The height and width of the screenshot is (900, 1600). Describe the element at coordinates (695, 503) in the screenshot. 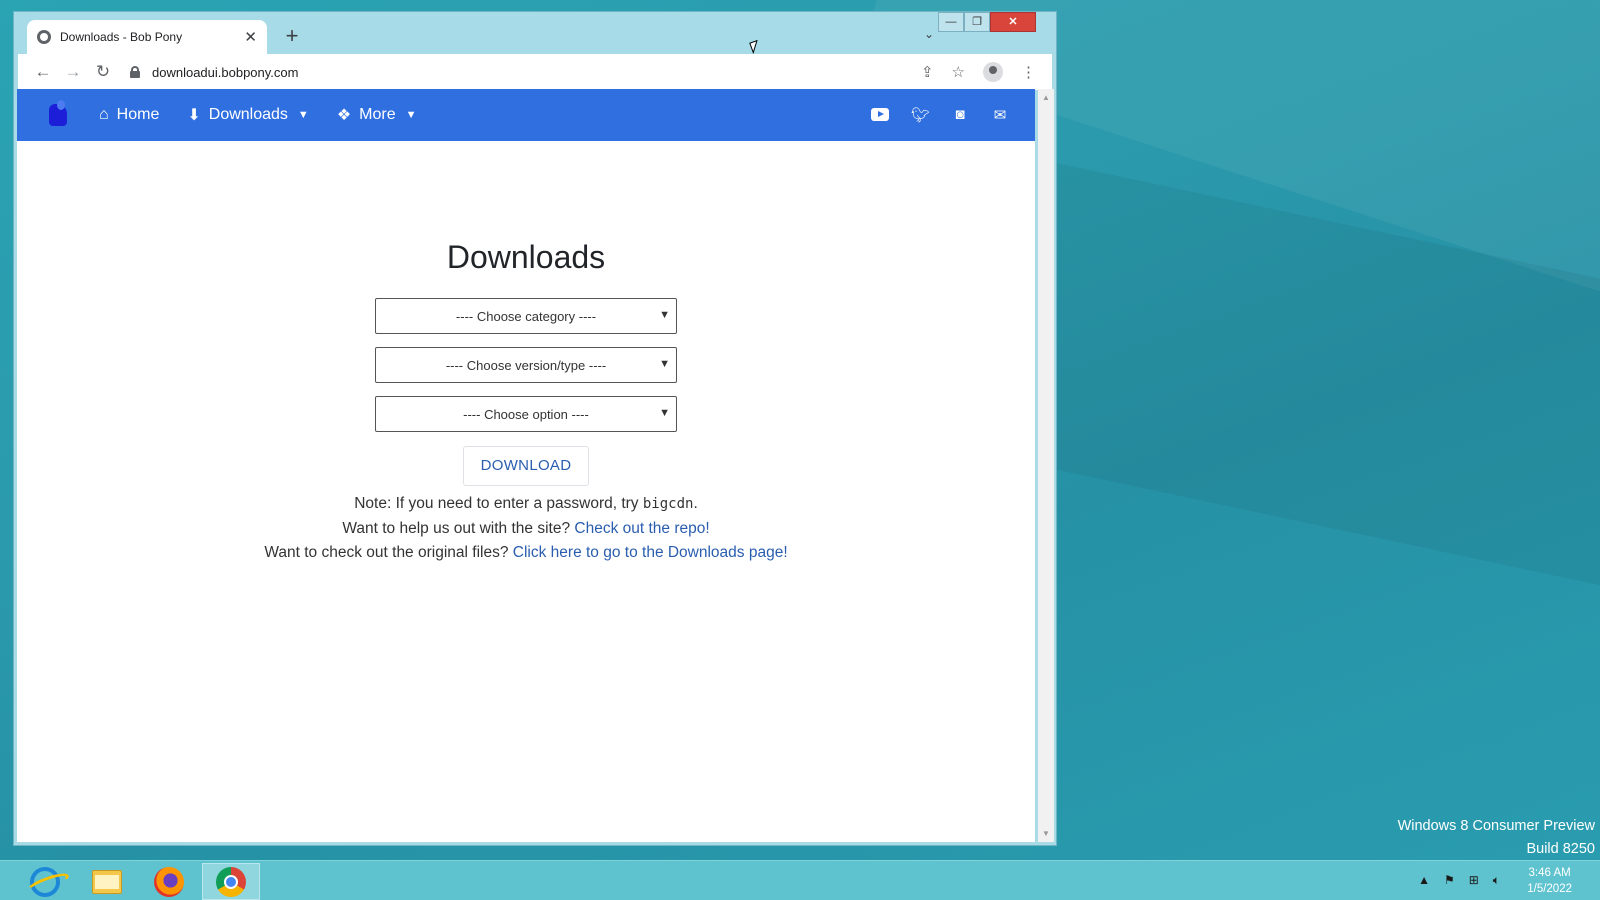

I see `password-note-suffix: .` at that location.